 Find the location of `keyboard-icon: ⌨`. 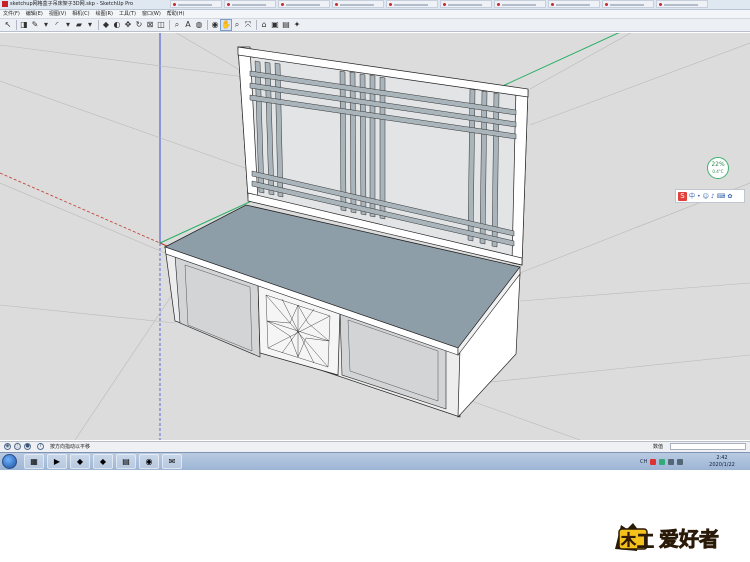

keyboard-icon: ⌨ is located at coordinates (721, 196).